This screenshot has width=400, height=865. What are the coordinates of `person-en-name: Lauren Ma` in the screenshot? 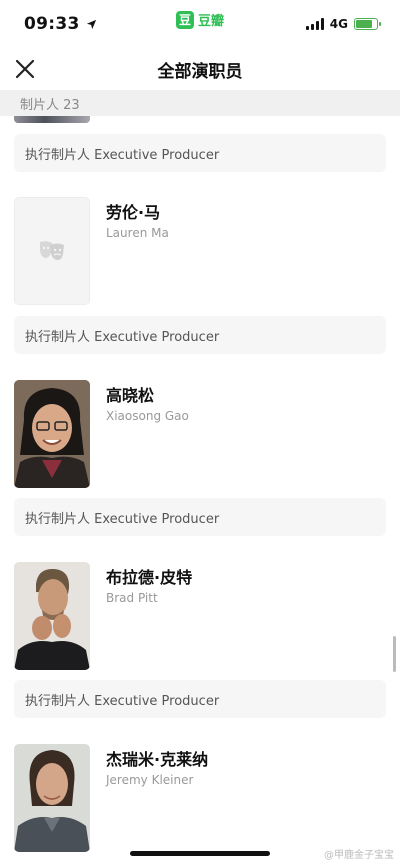 It's located at (137, 233).